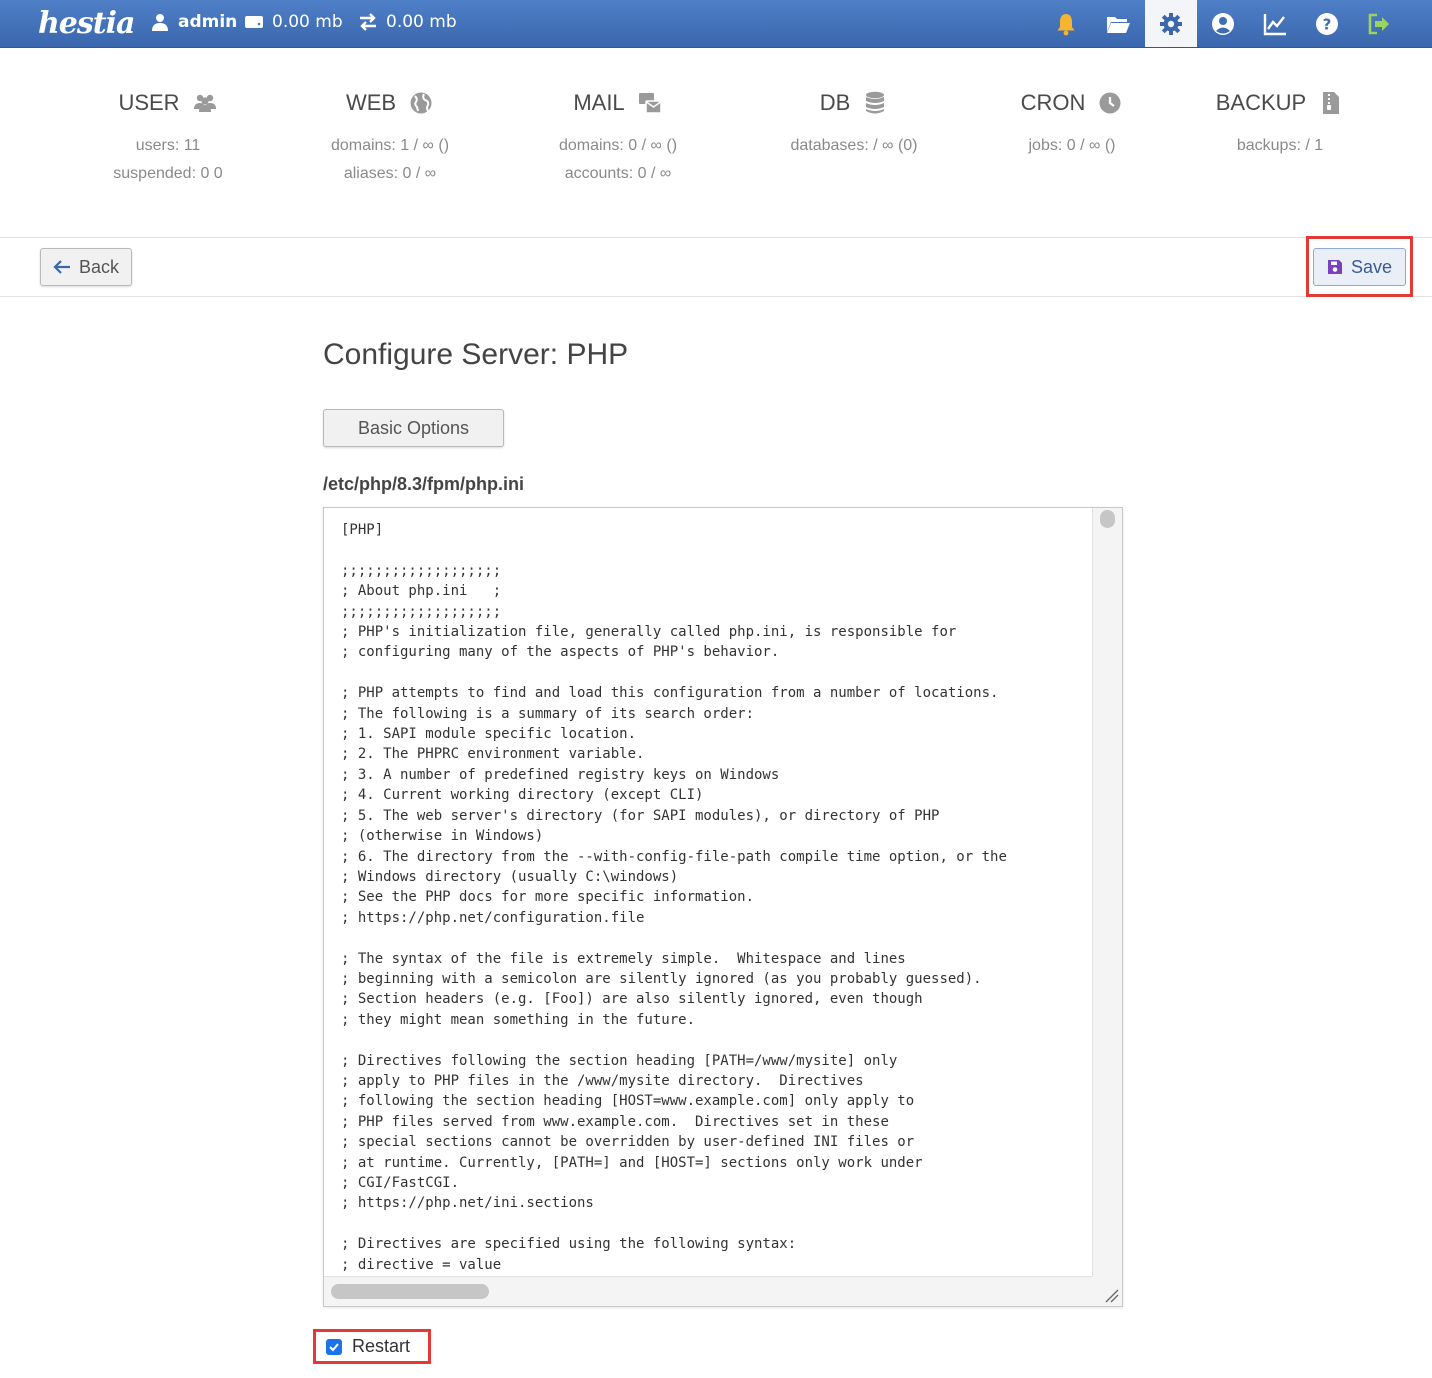  Describe the element at coordinates (160, 22) in the screenshot. I see `user-icon` at that location.